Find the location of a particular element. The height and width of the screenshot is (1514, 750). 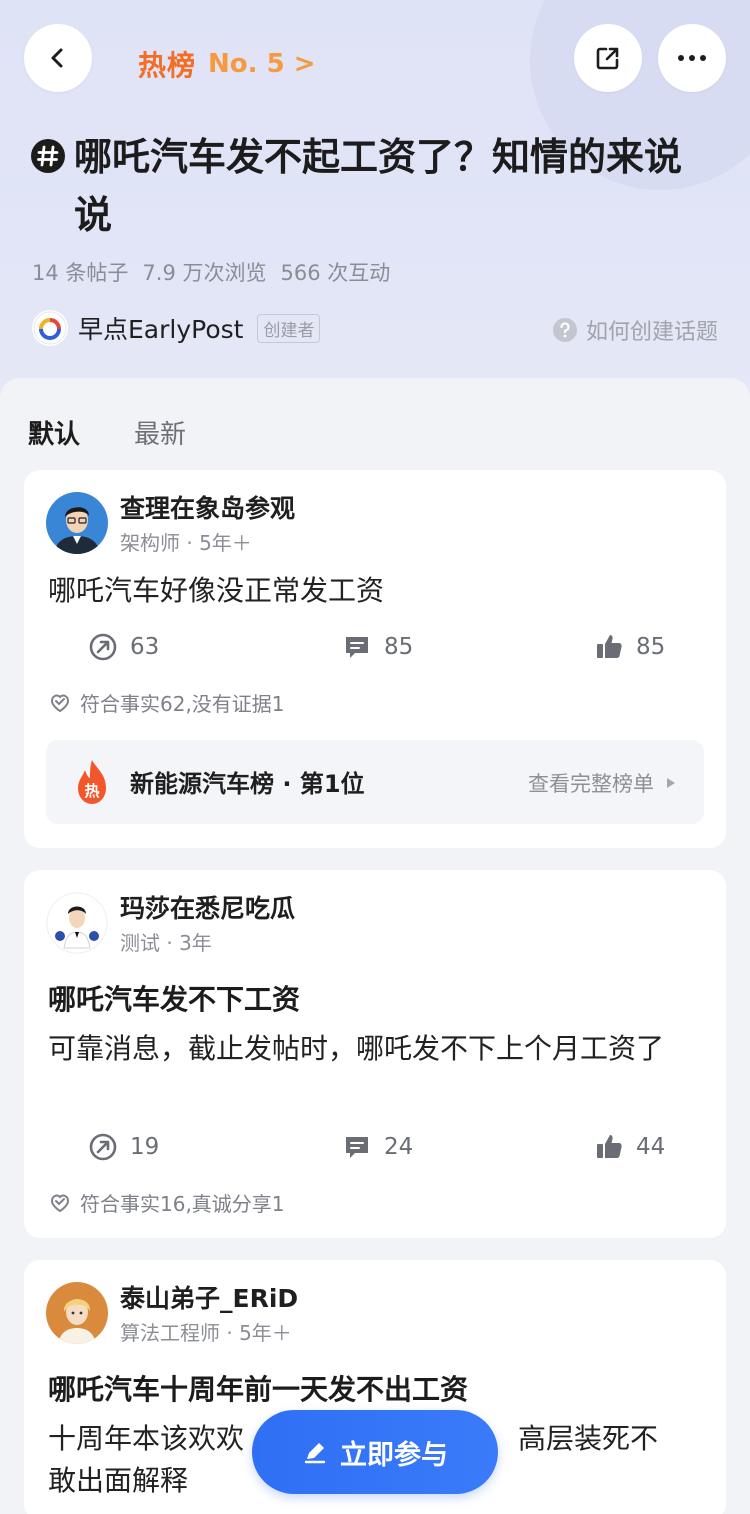

more-icon is located at coordinates (692, 58).